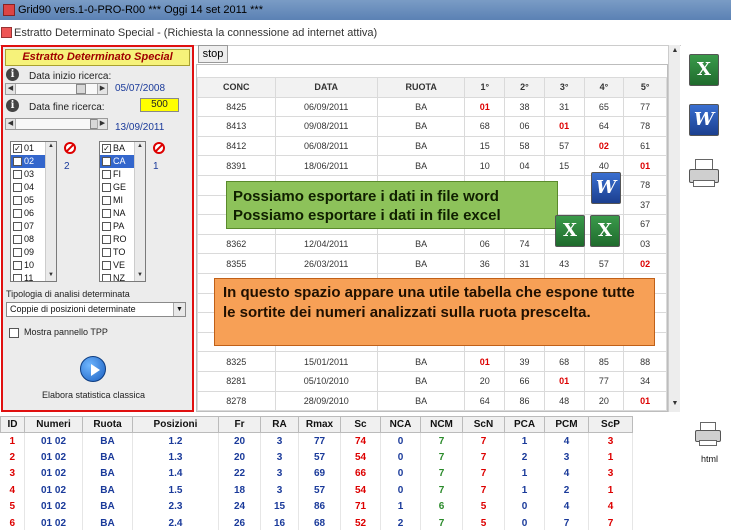 The height and width of the screenshot is (530, 731). I want to click on table-cell: 8281, so click(236, 381).